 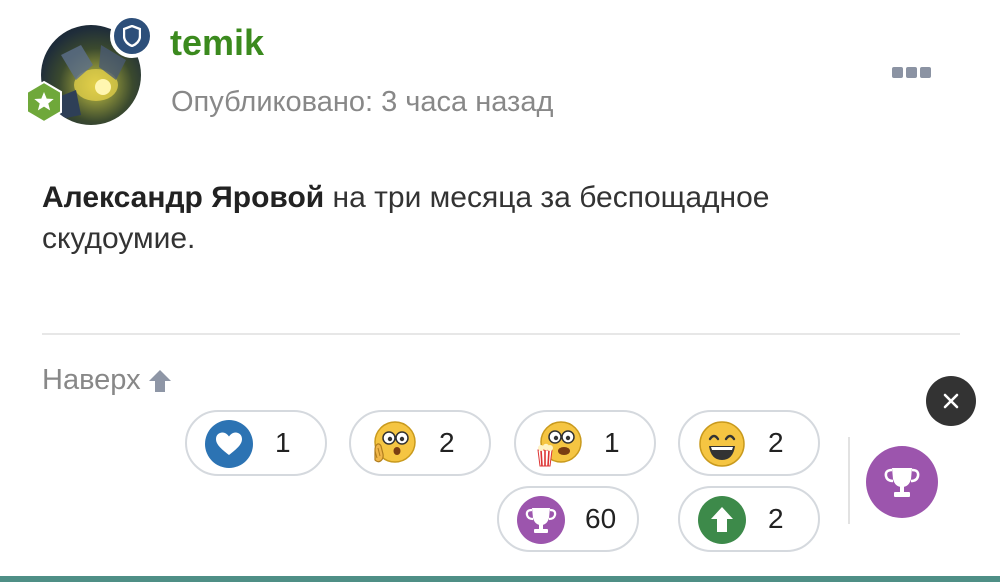 I want to click on rank-star-icon, so click(x=44, y=102).